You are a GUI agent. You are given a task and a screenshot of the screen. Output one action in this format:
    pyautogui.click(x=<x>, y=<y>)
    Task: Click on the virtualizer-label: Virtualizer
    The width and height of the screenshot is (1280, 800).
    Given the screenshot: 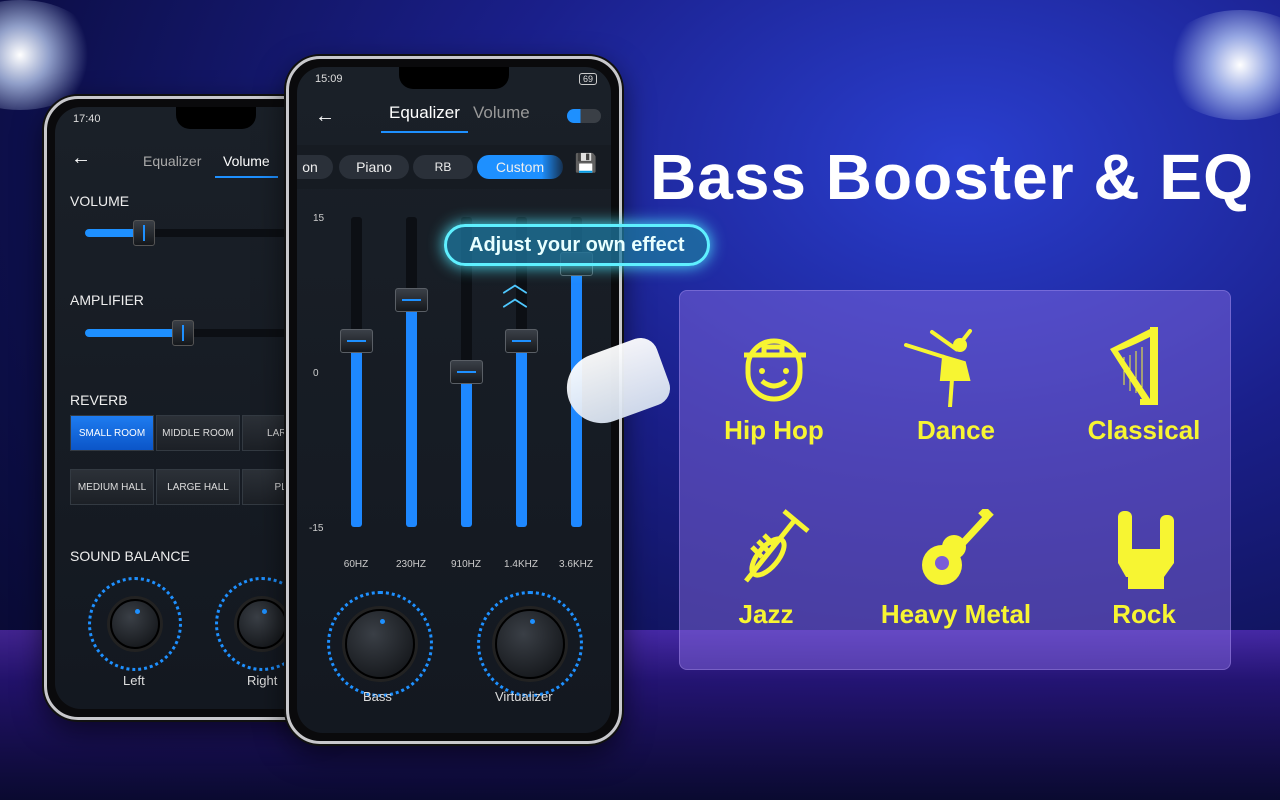 What is the action you would take?
    pyautogui.click(x=524, y=696)
    